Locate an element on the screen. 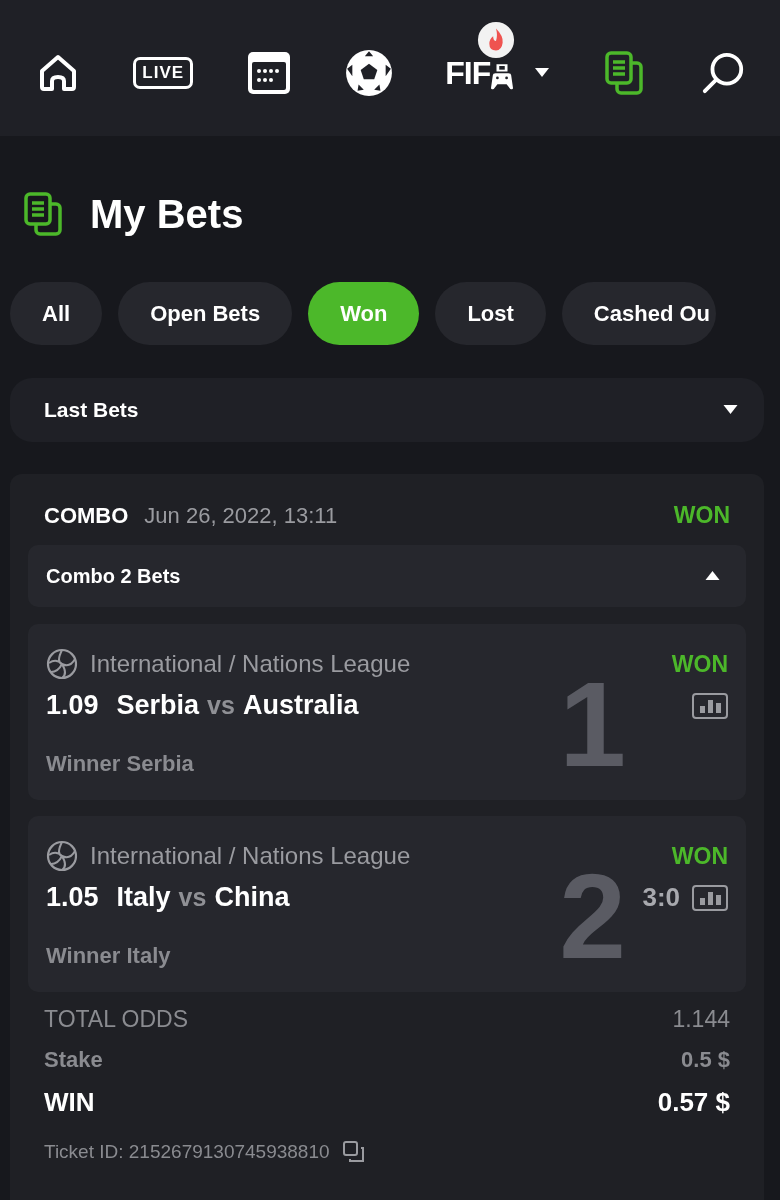 This screenshot has height=1200, width=780. filter-tab: Lost is located at coordinates (490, 313).